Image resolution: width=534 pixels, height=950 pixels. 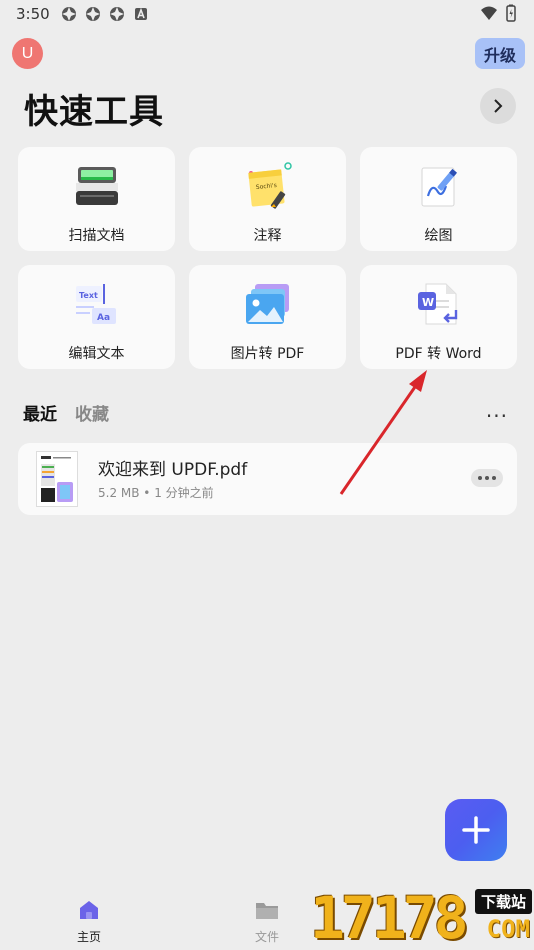 What do you see at coordinates (96, 354) in the screenshot?
I see `tool-label: 编辑文本` at bounding box center [96, 354].